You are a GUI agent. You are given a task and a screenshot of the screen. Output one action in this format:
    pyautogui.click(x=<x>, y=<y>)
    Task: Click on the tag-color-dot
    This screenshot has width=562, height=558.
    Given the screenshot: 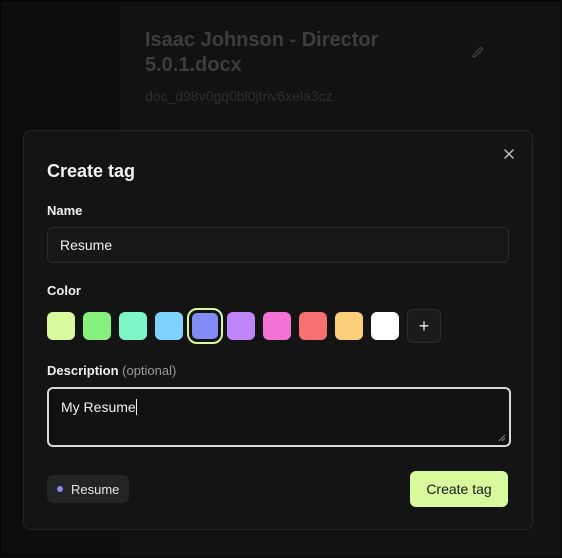 What is the action you would take?
    pyautogui.click(x=60, y=489)
    